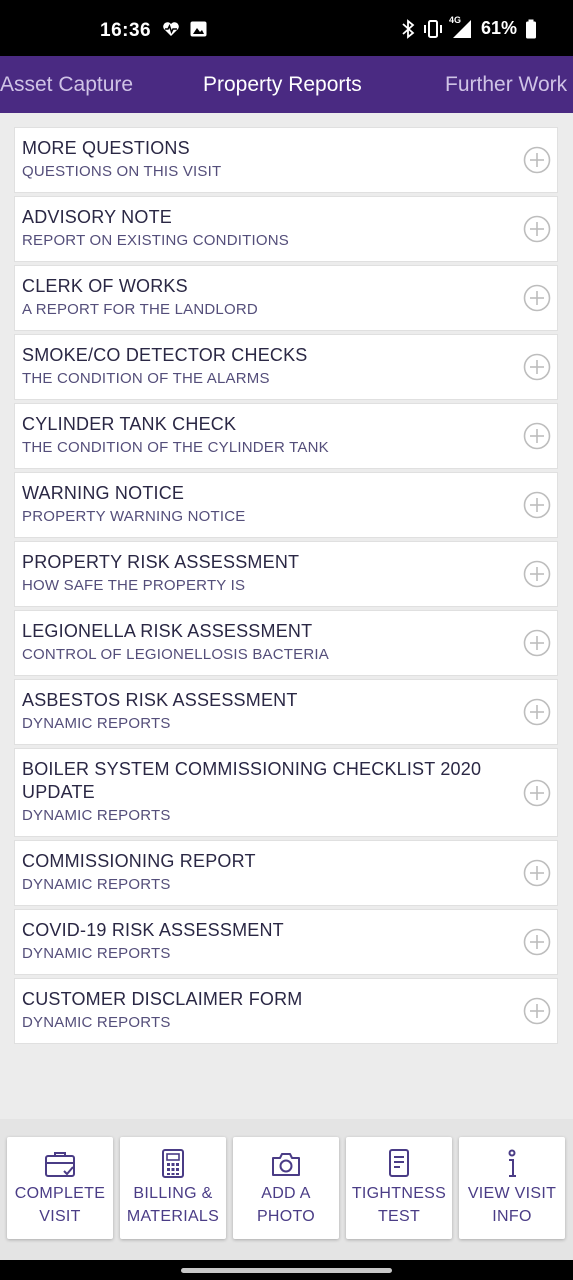 The height and width of the screenshot is (1280, 573). Describe the element at coordinates (184, 29) in the screenshot. I see `status-notification-icons` at that location.